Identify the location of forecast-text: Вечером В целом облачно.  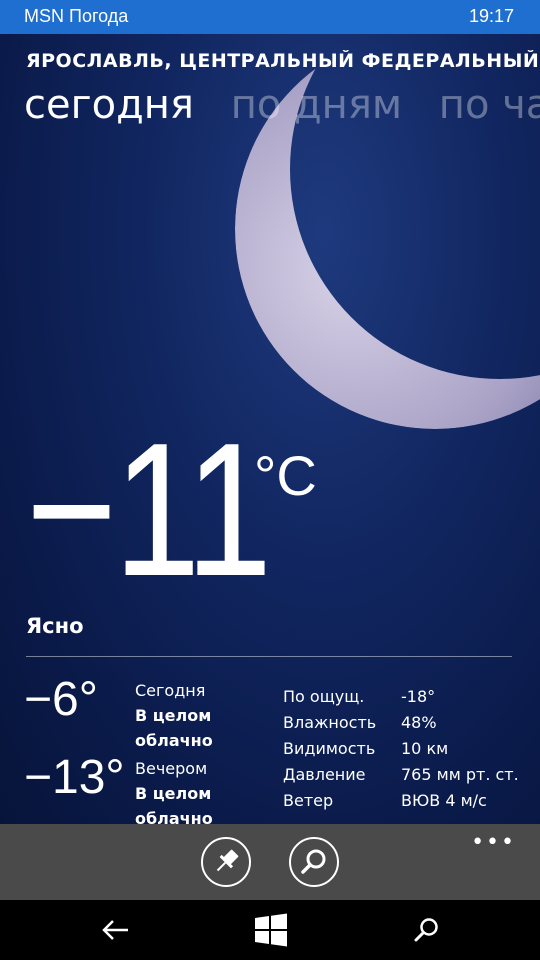
(205, 793).